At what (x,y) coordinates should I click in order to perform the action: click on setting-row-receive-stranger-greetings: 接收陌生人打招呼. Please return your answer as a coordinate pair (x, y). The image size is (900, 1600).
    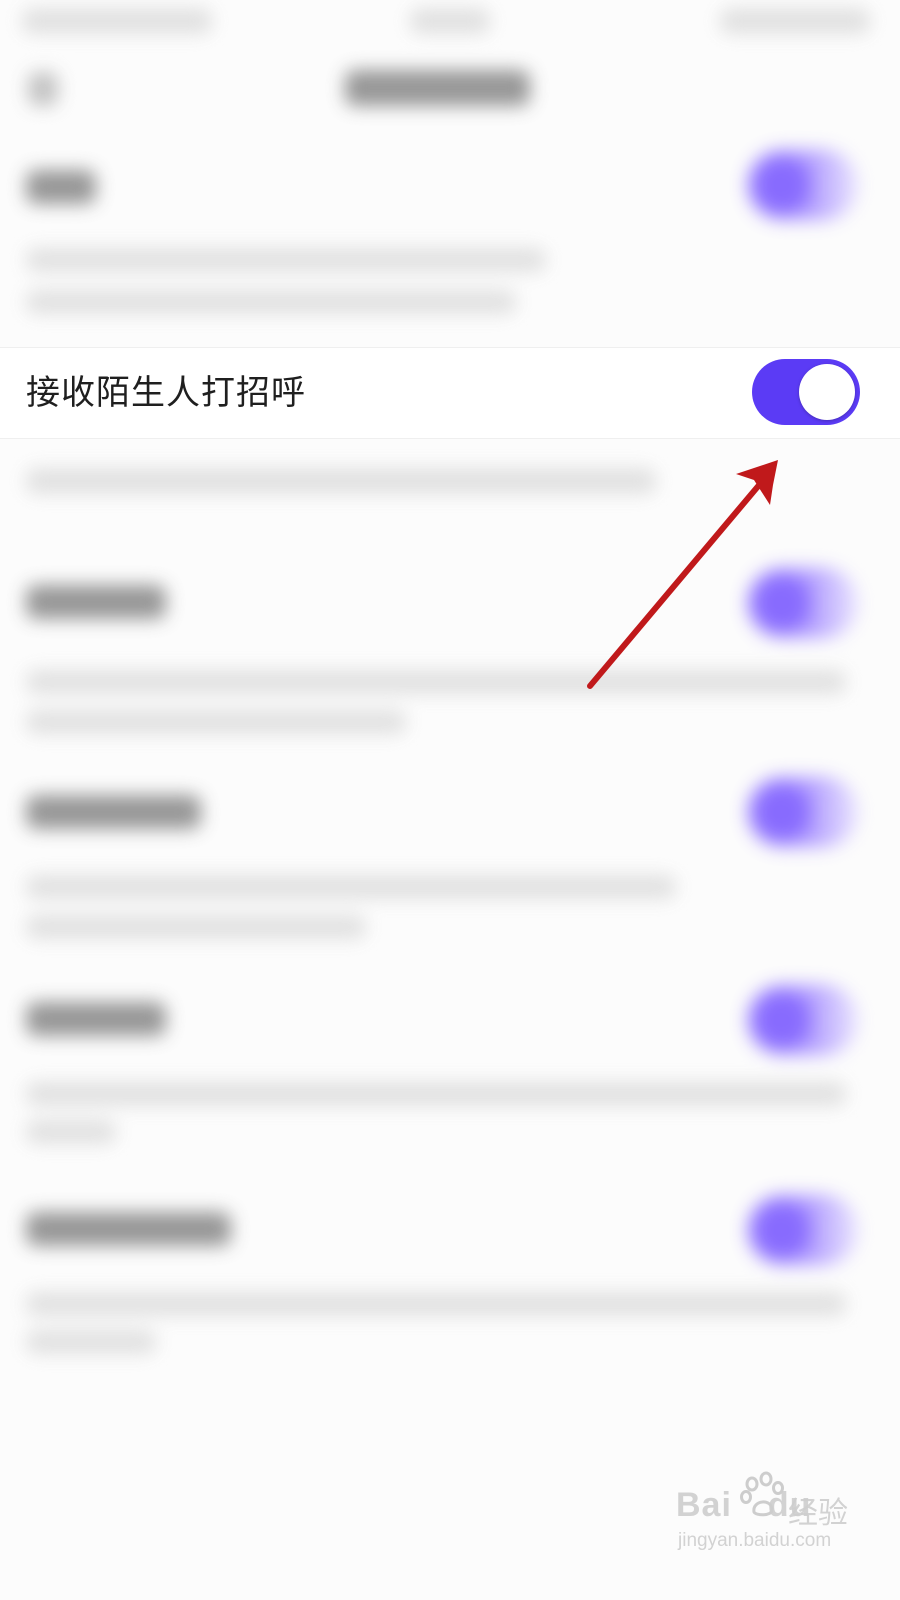
    Looking at the image, I should click on (450, 393).